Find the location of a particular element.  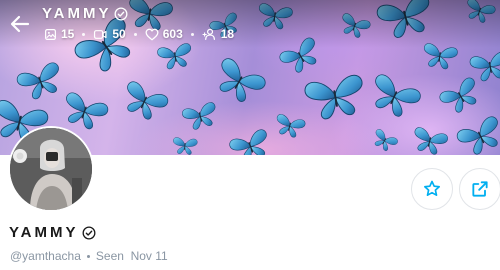

star-icon is located at coordinates (432, 188).